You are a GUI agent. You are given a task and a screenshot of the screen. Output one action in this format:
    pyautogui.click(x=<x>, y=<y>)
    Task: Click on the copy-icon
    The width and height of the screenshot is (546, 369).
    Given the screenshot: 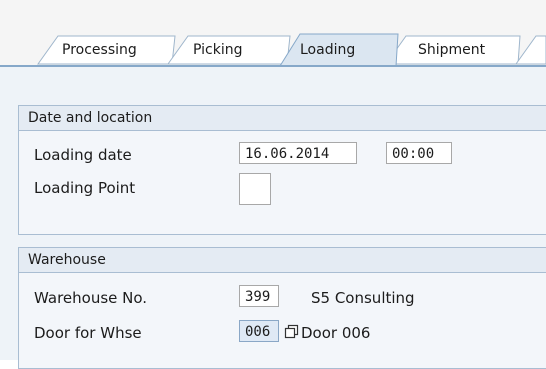 What is the action you would take?
    pyautogui.click(x=291, y=331)
    